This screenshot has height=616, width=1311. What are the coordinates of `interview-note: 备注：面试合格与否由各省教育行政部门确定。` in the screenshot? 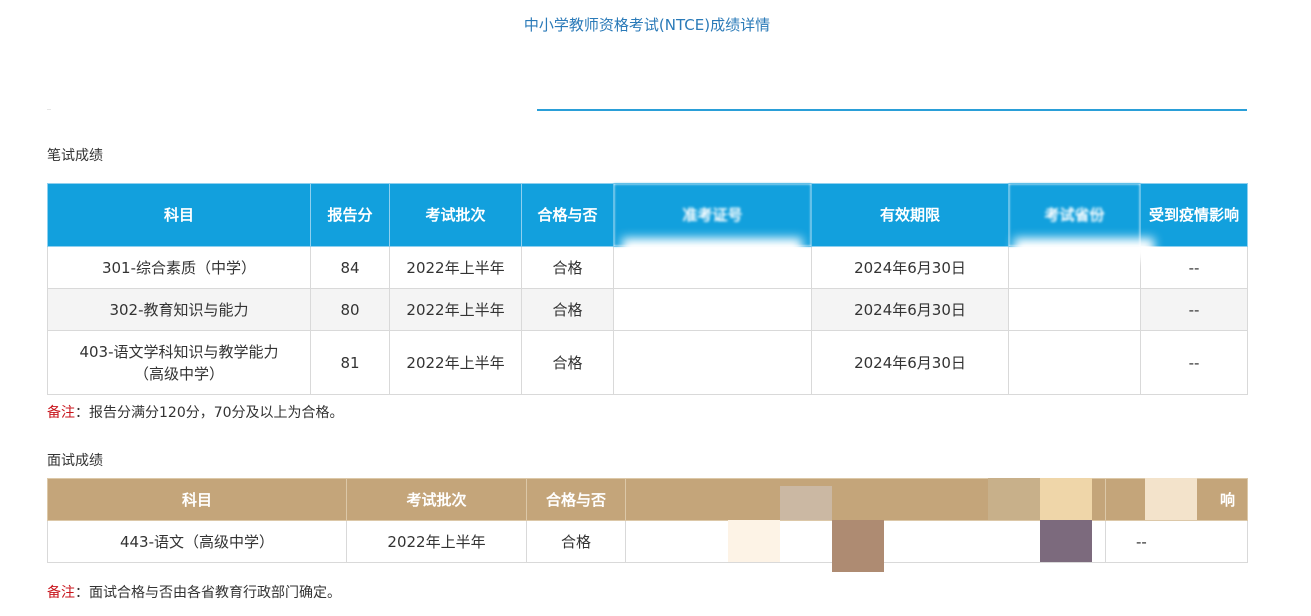 It's located at (194, 592).